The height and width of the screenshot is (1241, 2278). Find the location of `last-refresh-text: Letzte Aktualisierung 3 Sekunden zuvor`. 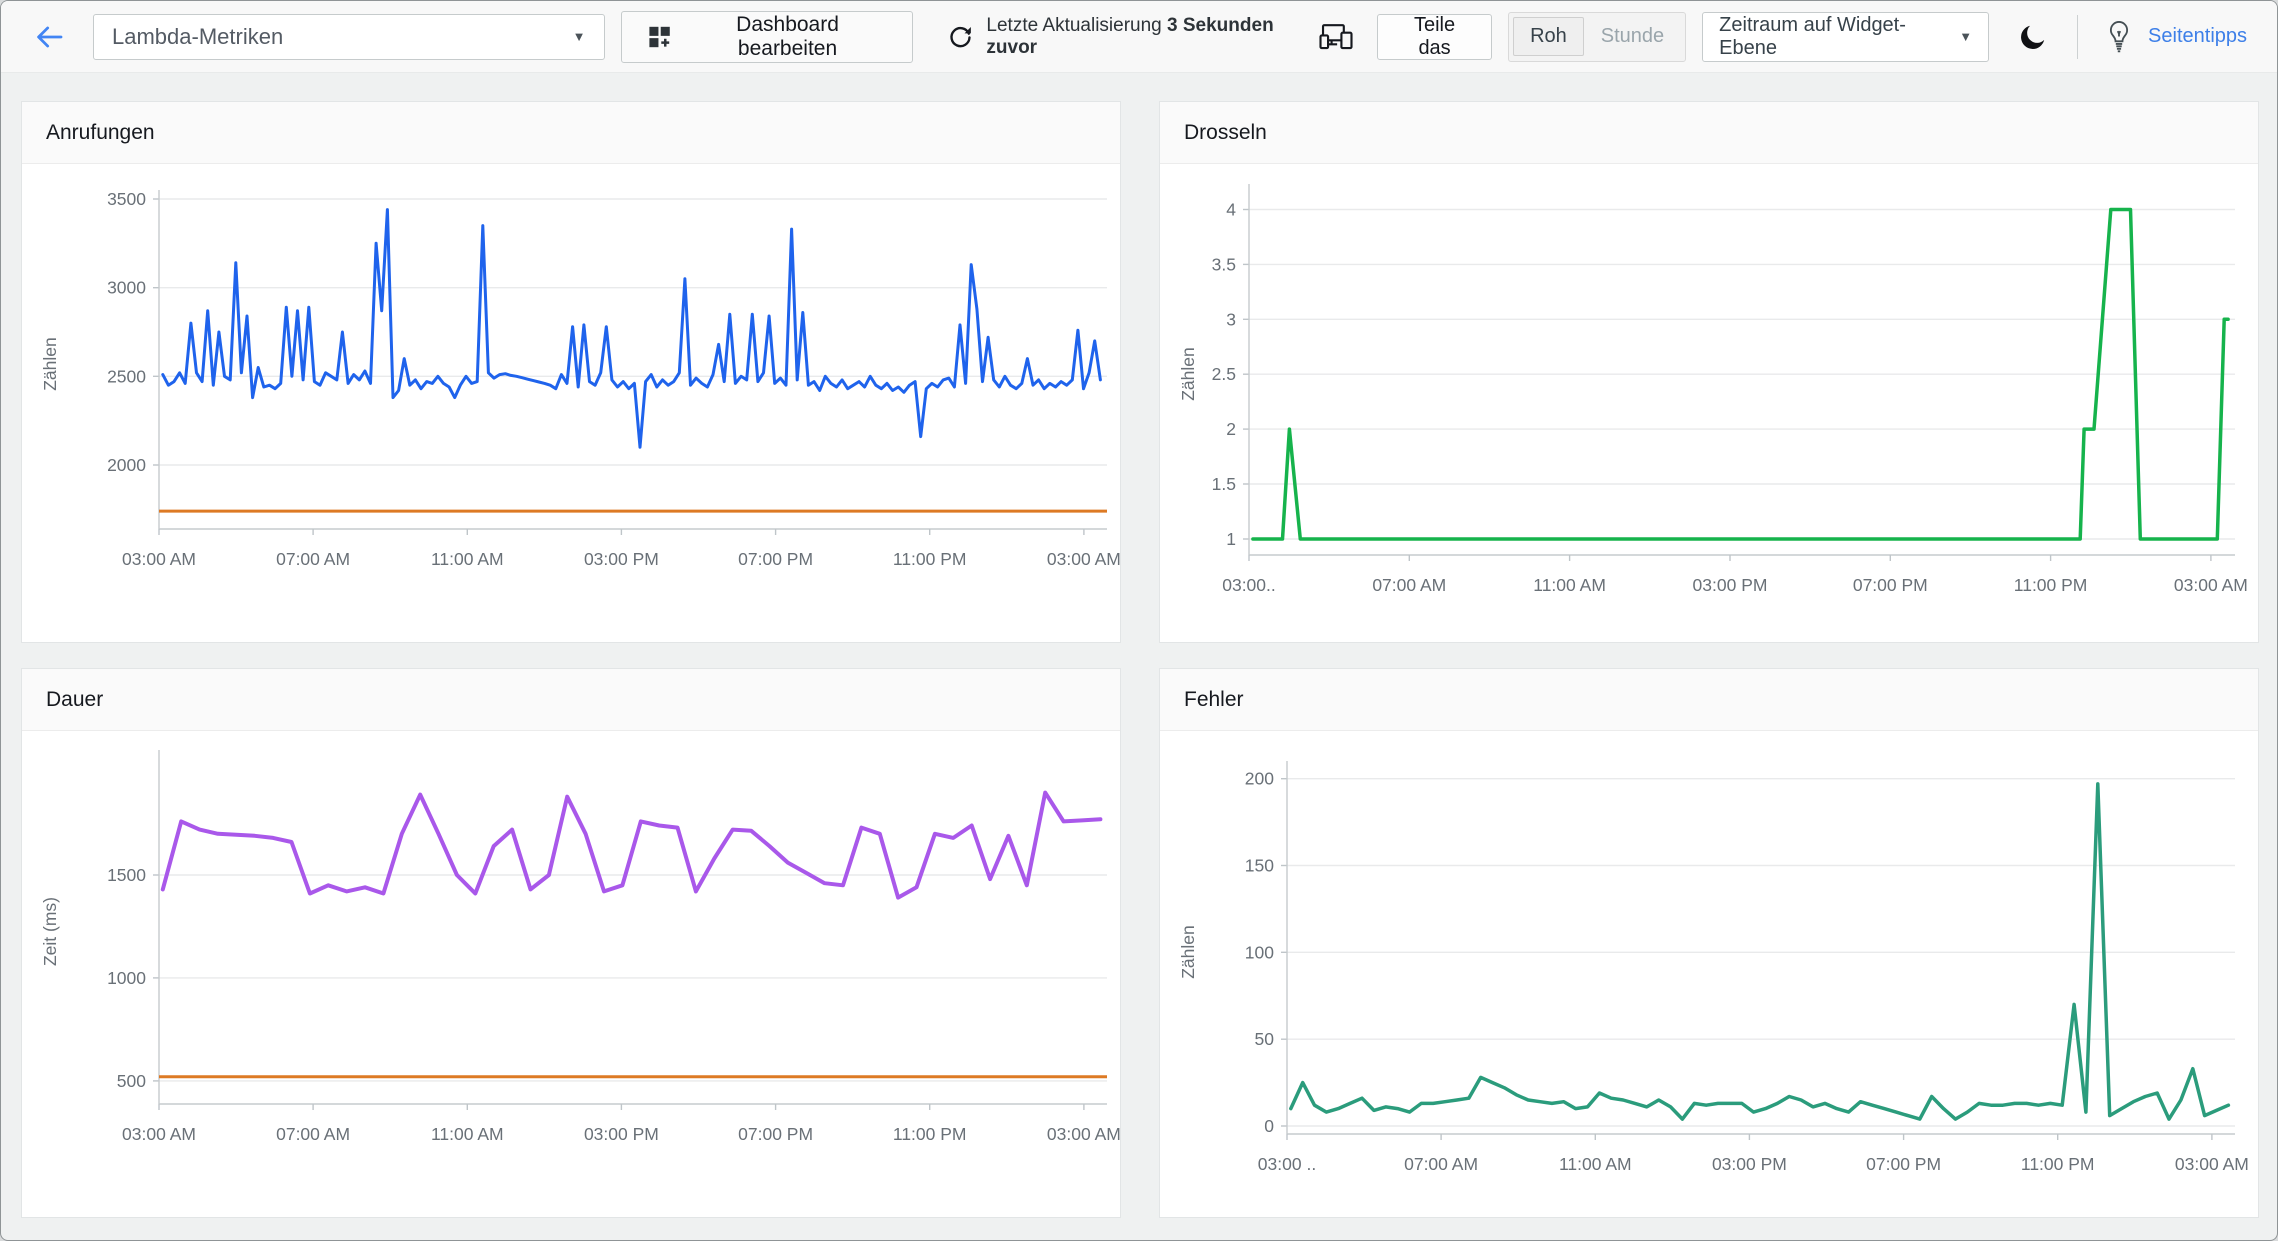

last-refresh-text: Letzte Aktualisierung 3 Sekunden zuvor is located at coordinates (1130, 36).